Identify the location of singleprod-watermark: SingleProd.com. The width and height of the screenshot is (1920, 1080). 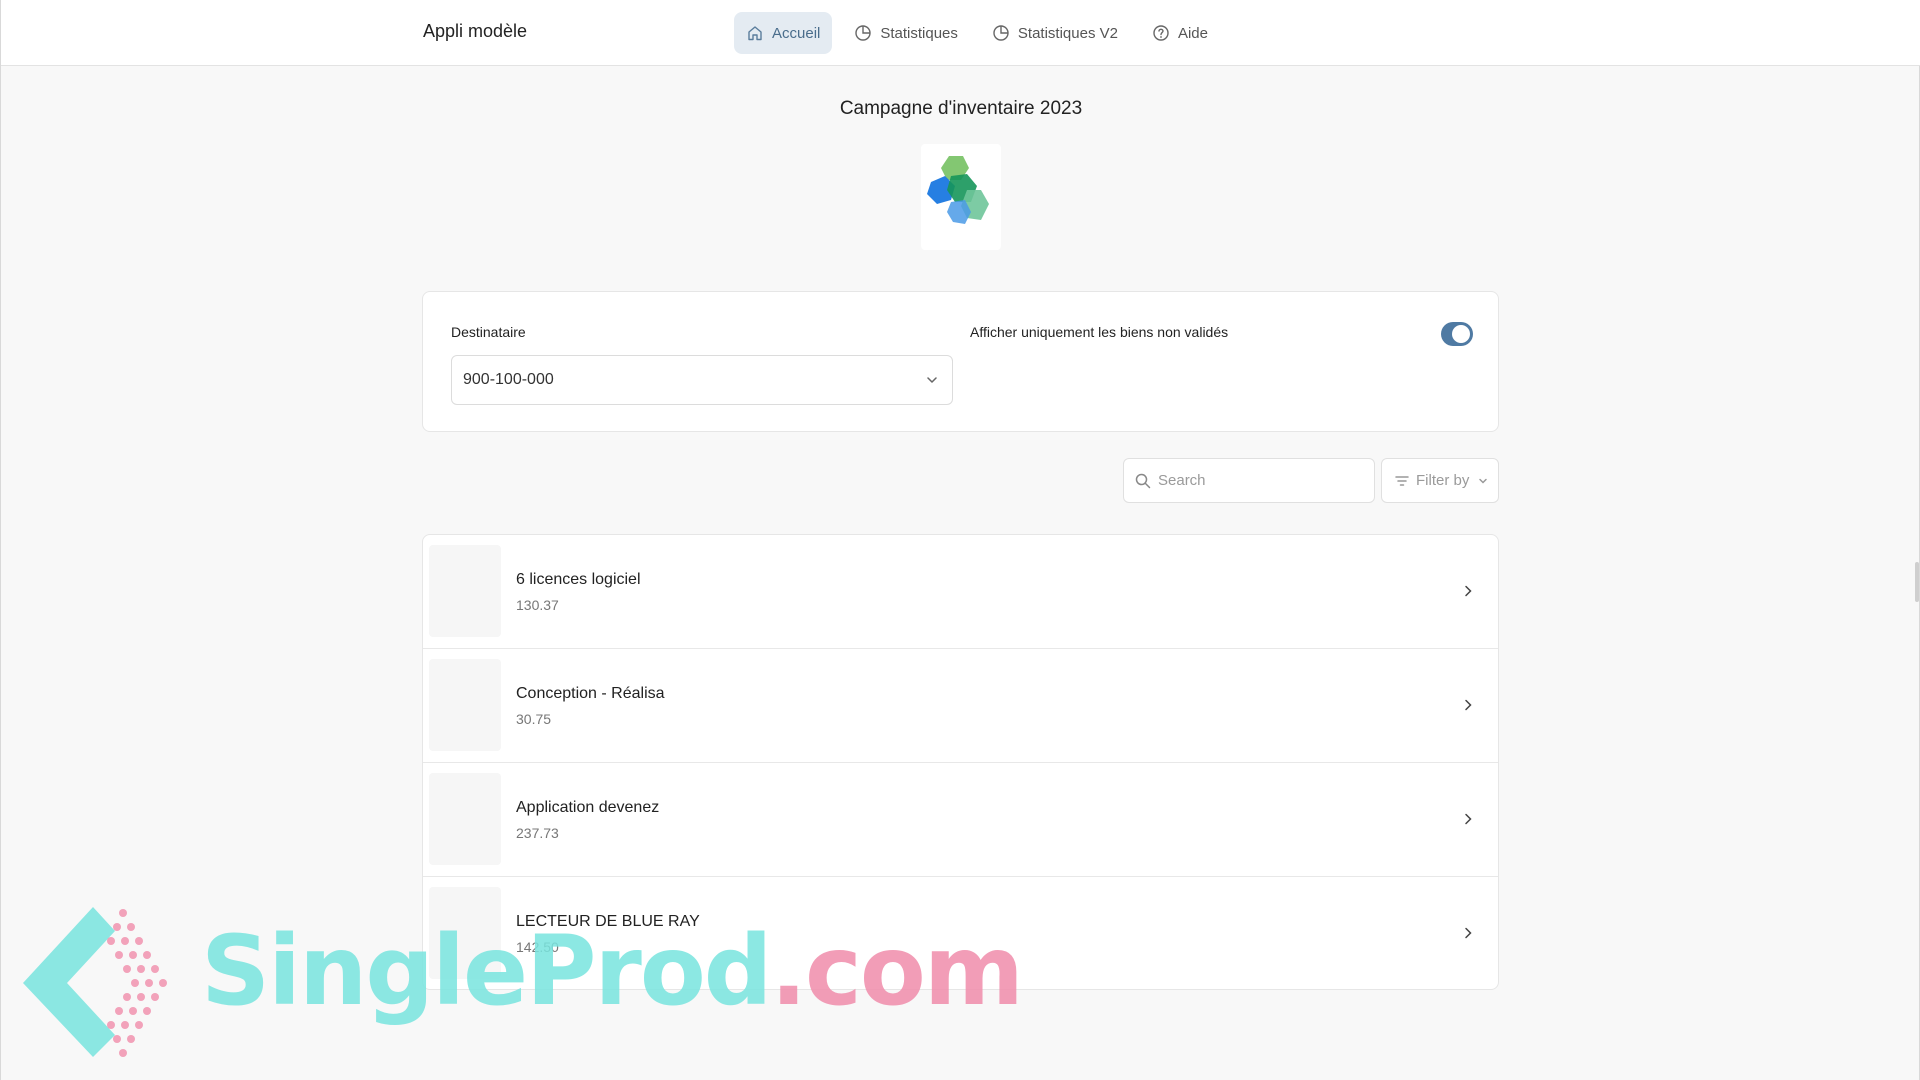
(523, 982).